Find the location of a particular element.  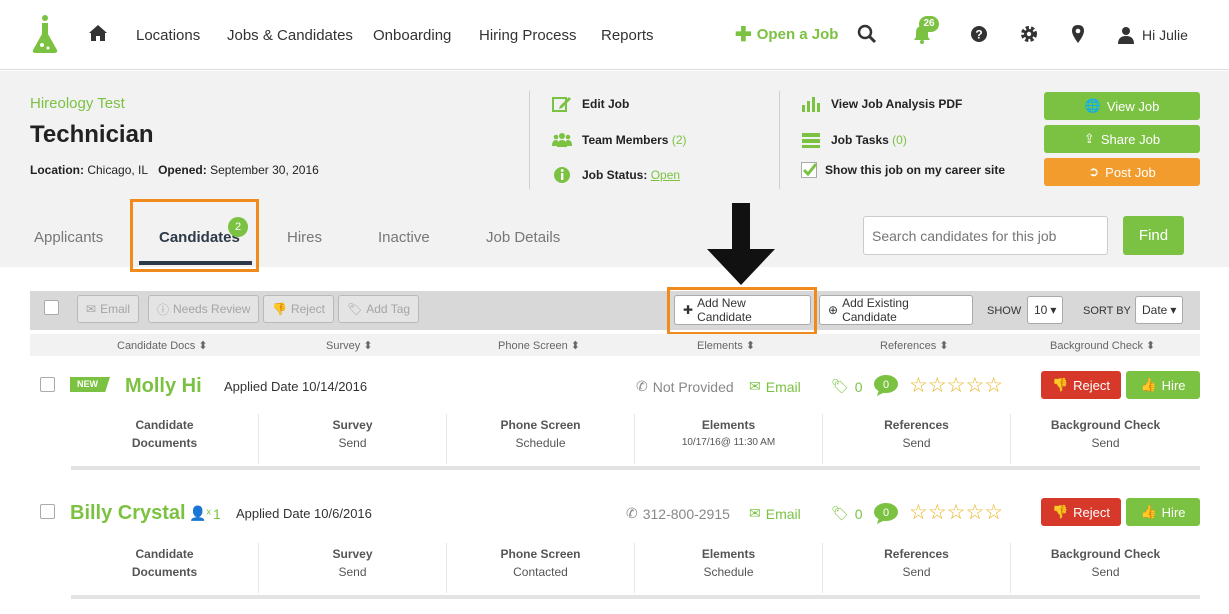

nav-jobs-candidates: Jobs & Candidates is located at coordinates (290, 35).